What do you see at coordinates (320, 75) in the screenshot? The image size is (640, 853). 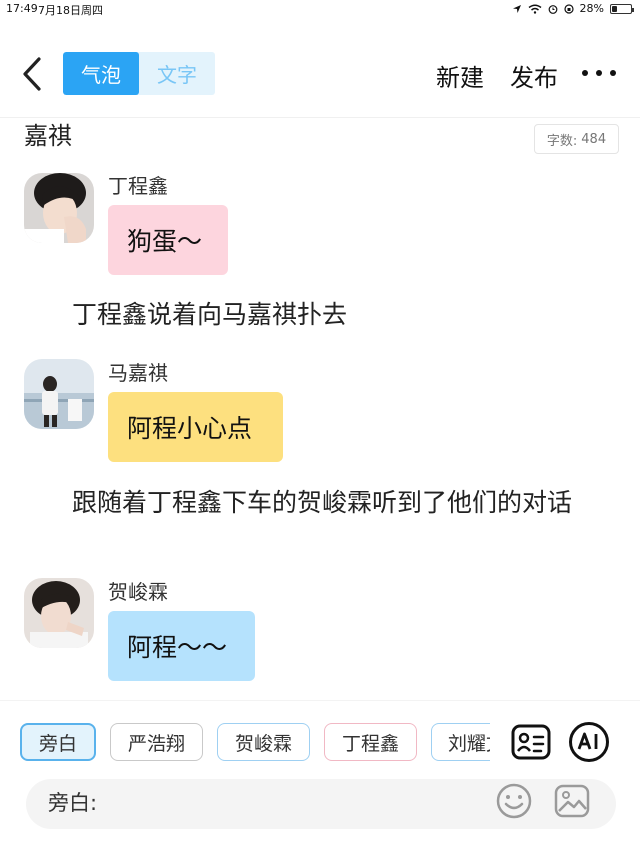 I see `top-nav: 气泡 文字 新建 发布` at bounding box center [320, 75].